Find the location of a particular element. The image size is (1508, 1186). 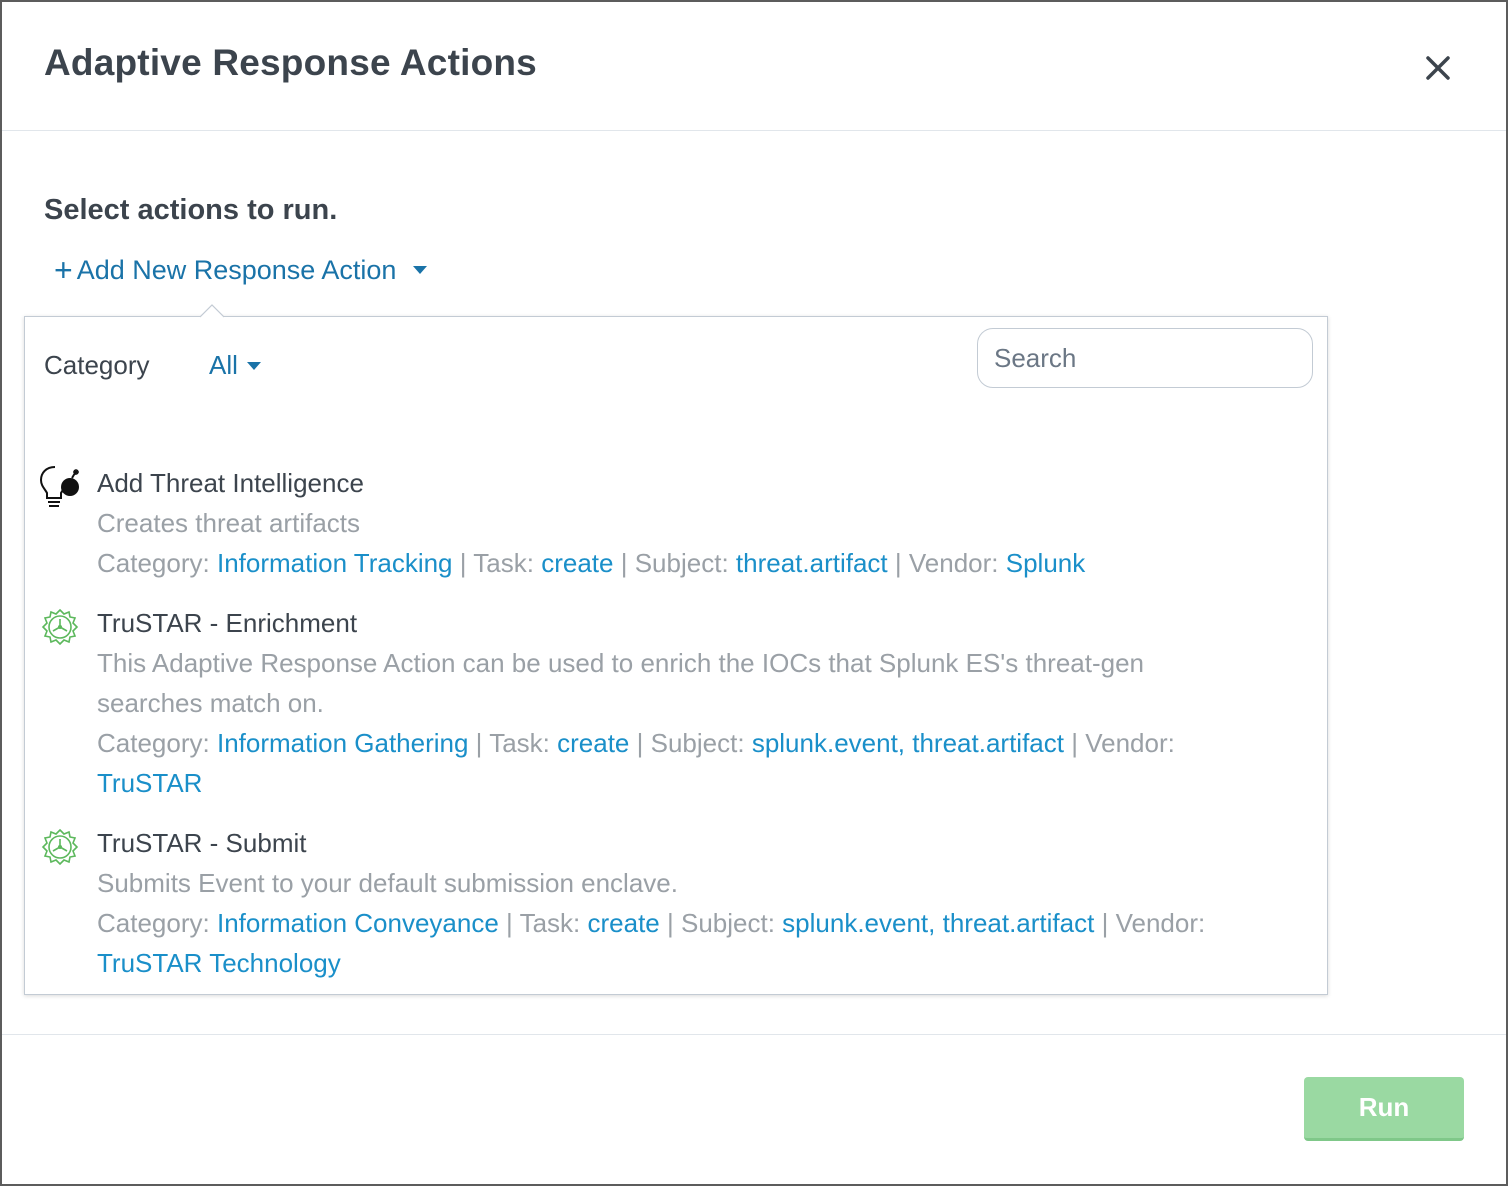

action-name: TruSTAR - Enrichment is located at coordinates (227, 623).